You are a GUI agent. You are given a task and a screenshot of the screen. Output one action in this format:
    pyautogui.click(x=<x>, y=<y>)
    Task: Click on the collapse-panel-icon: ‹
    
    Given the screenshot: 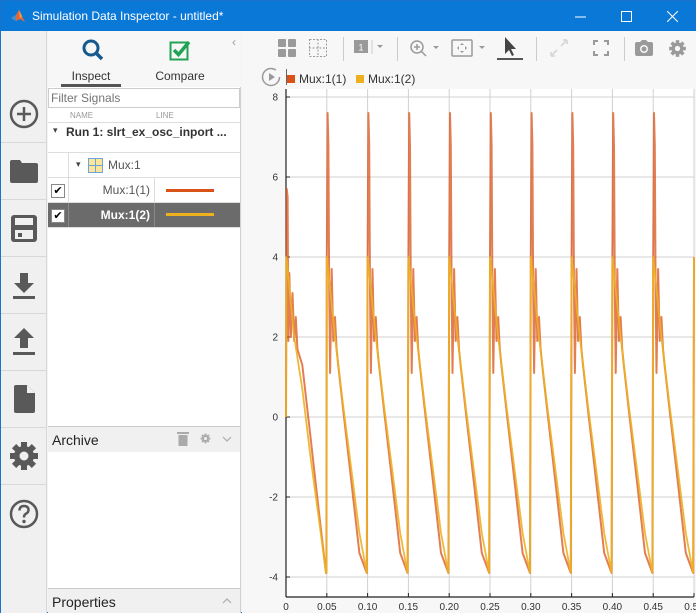 What is the action you would take?
    pyautogui.click(x=234, y=42)
    